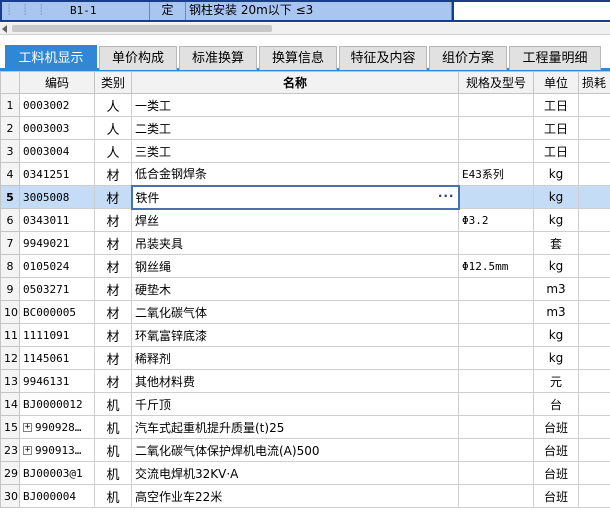 This screenshot has width=610, height=514. Describe the element at coordinates (51, 58) in the screenshot. I see `tab-labor-material-machine: 工料机显示` at that location.